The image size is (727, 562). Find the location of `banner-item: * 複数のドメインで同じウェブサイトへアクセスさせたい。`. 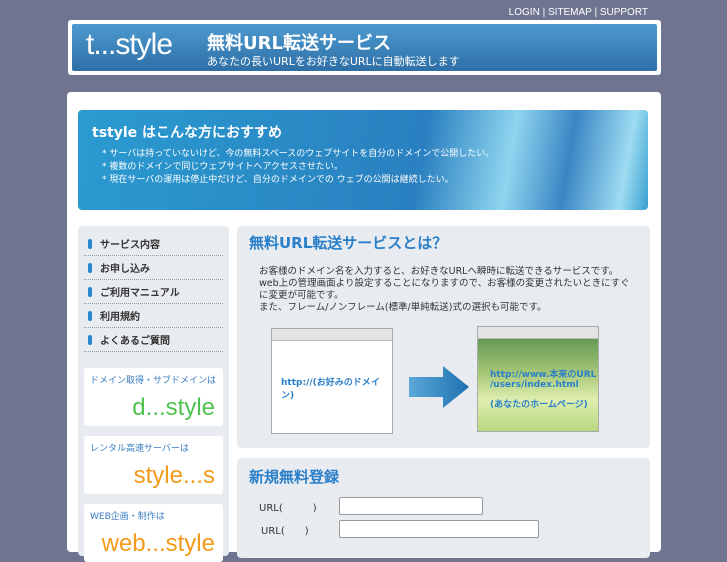

banner-item: * 複数のドメインで同じウェブサイトへアクセスさせたい。 is located at coordinates (222, 167).